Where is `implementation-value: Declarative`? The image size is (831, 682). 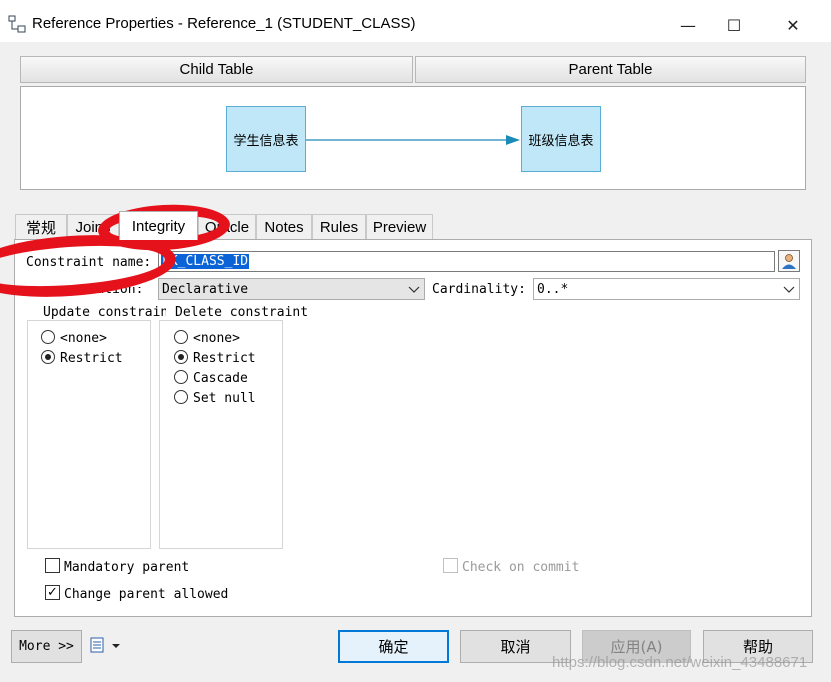 implementation-value: Declarative is located at coordinates (205, 289).